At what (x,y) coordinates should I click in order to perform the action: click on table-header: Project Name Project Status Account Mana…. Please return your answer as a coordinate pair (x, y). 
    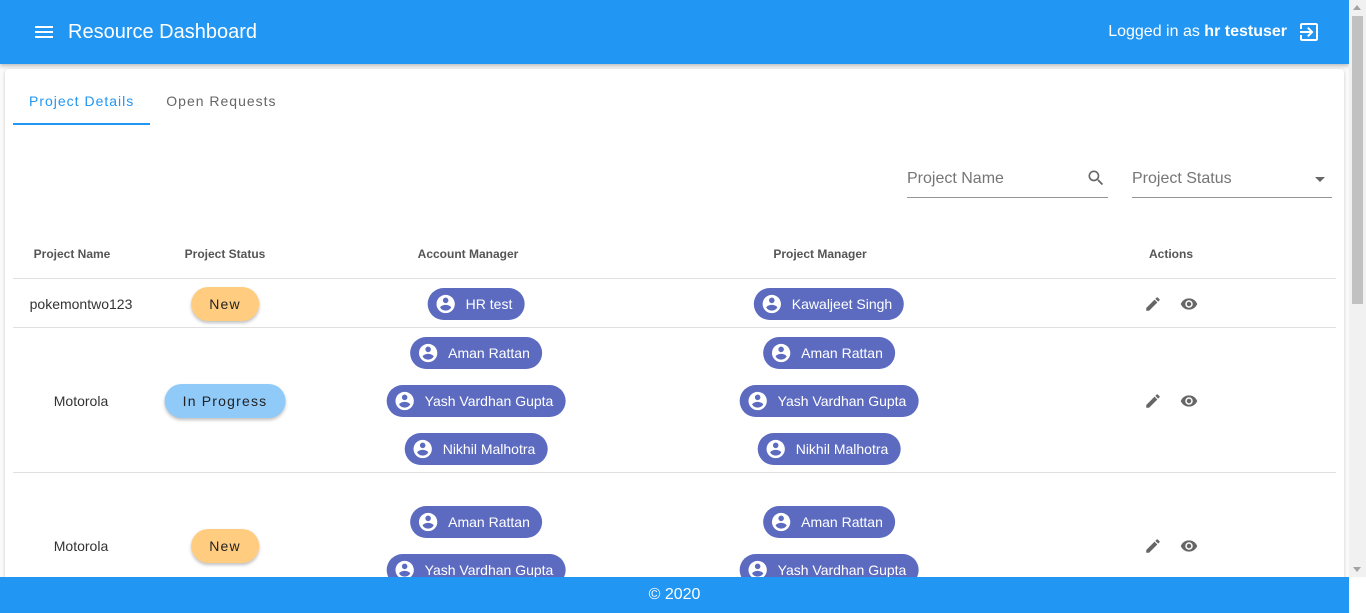
    Looking at the image, I should click on (674, 258).